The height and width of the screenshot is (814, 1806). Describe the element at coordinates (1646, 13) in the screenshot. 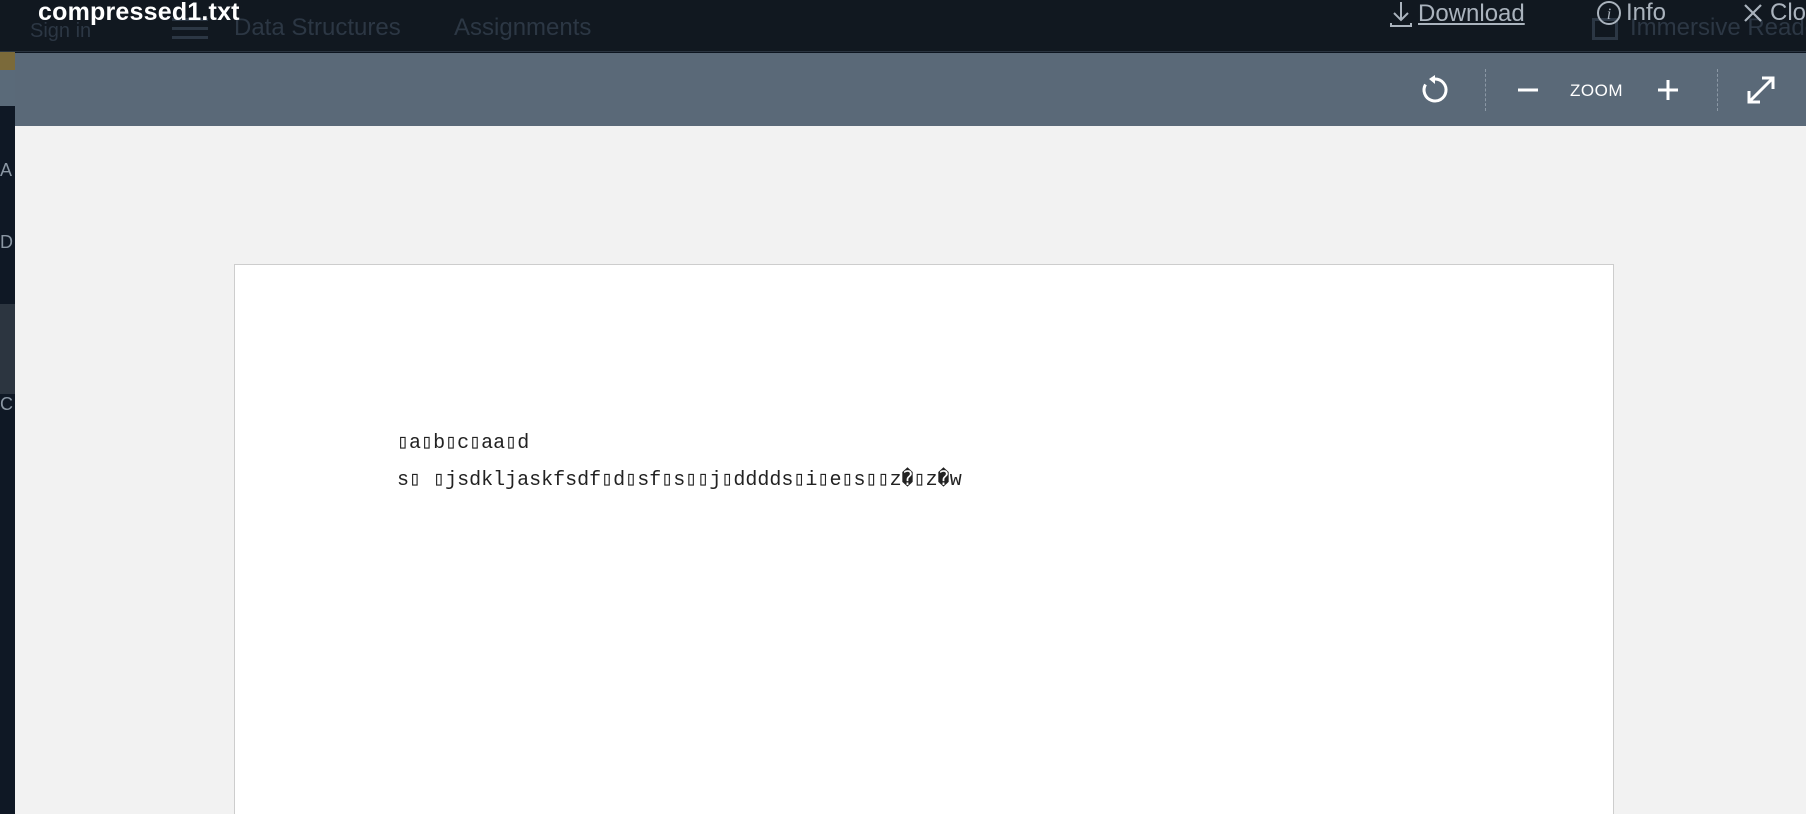

I see `info-label: Info` at that location.